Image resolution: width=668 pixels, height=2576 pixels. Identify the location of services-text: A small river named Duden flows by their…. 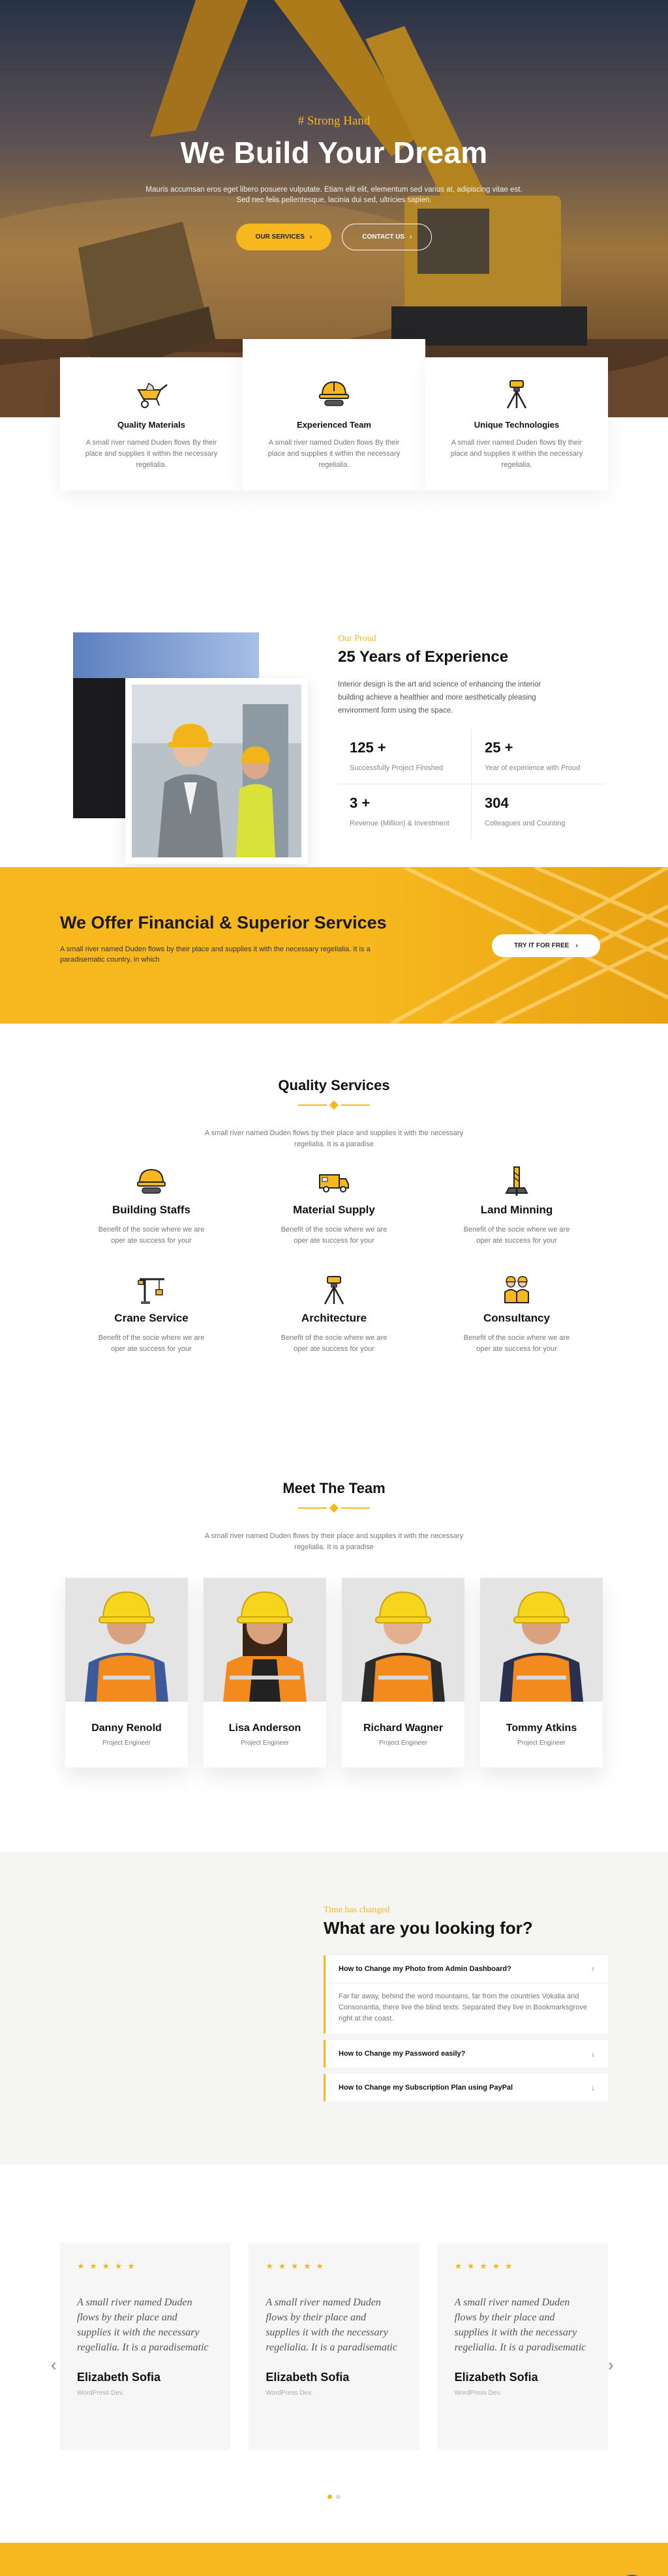
(334, 1138).